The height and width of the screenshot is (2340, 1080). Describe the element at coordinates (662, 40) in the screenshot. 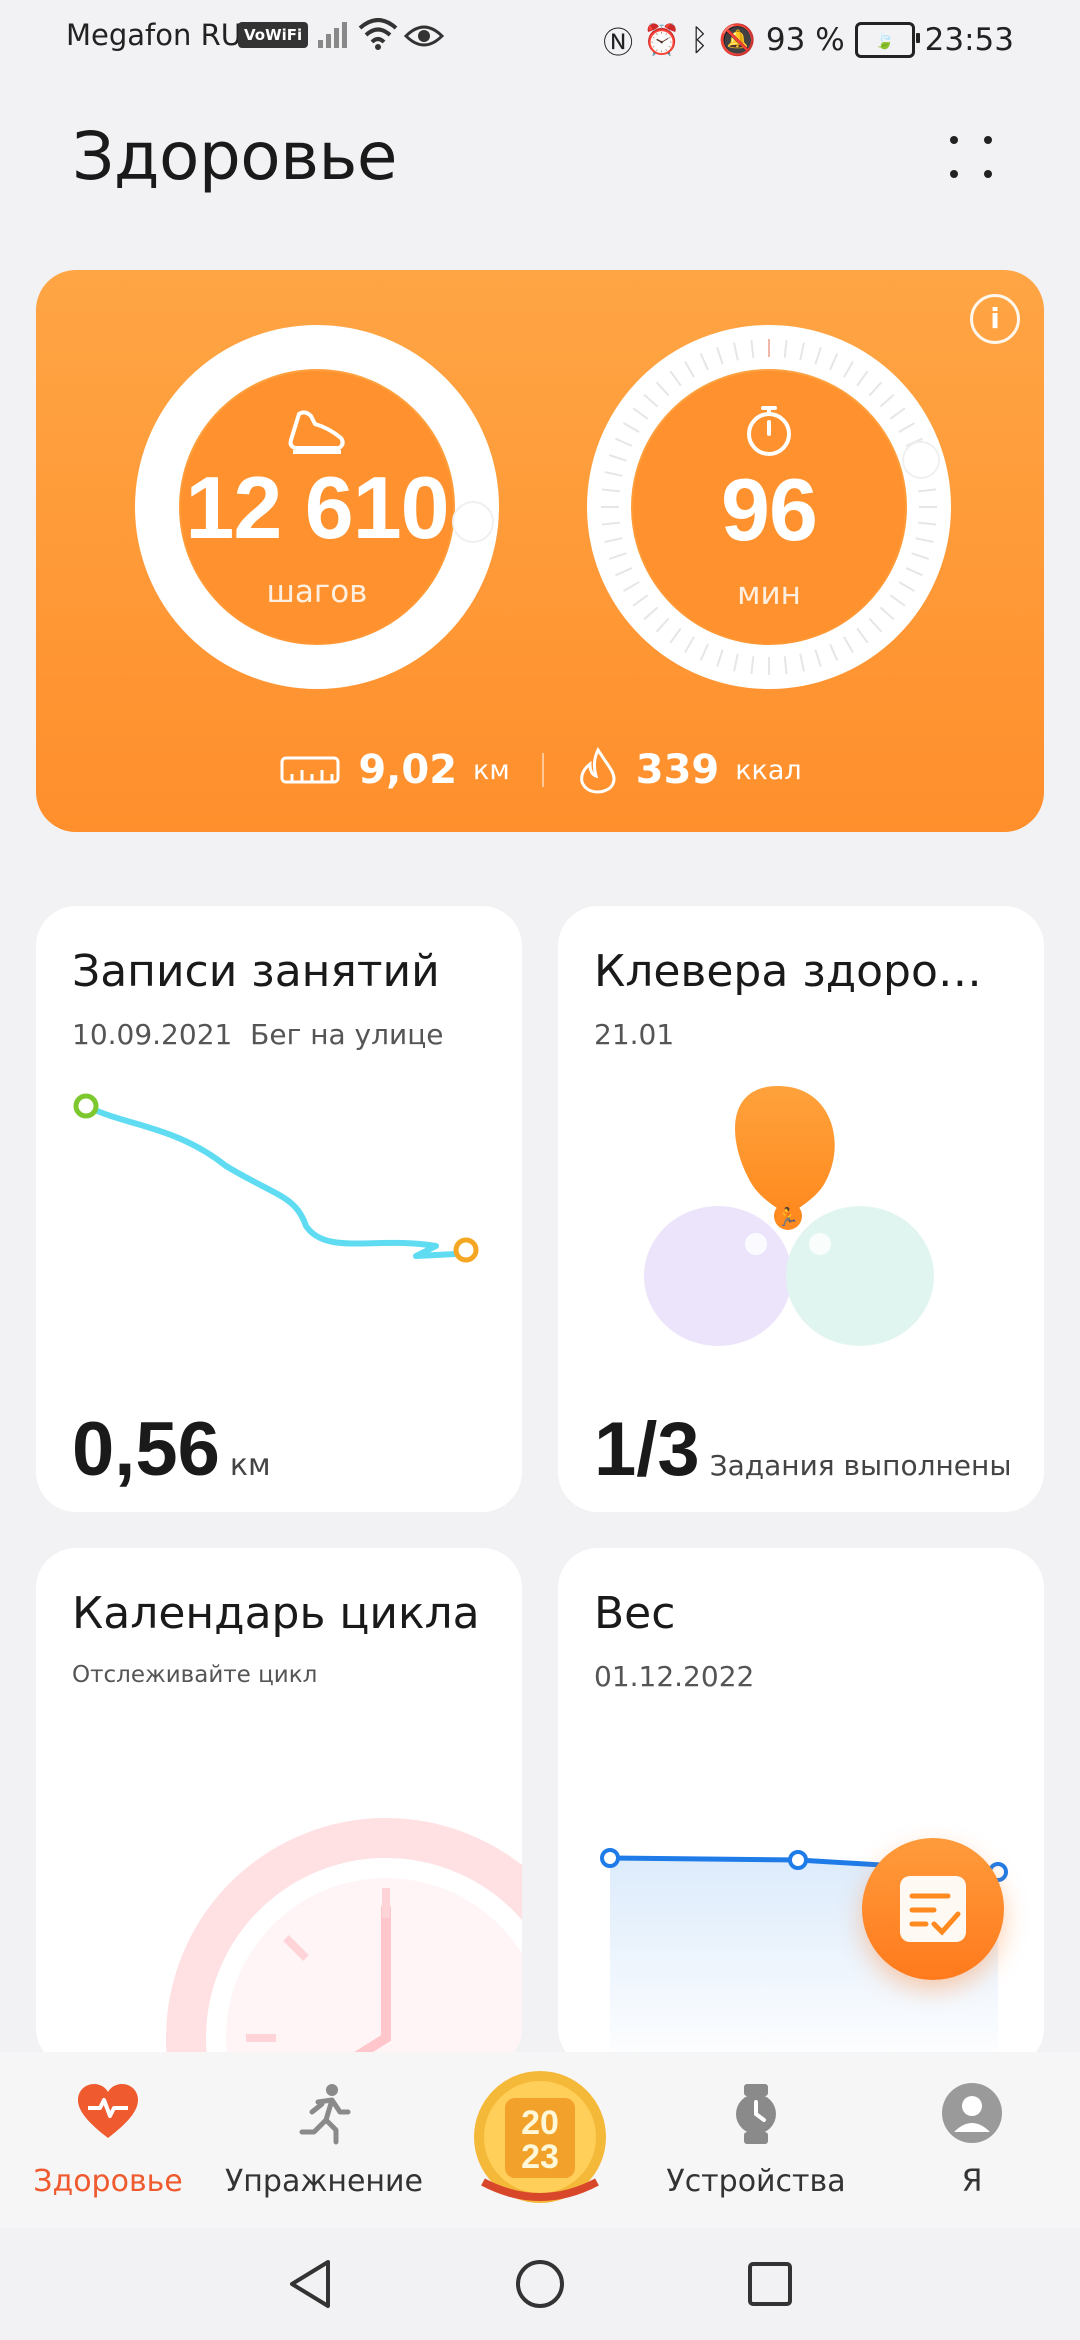

I see `alarm-icon: ⏰` at that location.